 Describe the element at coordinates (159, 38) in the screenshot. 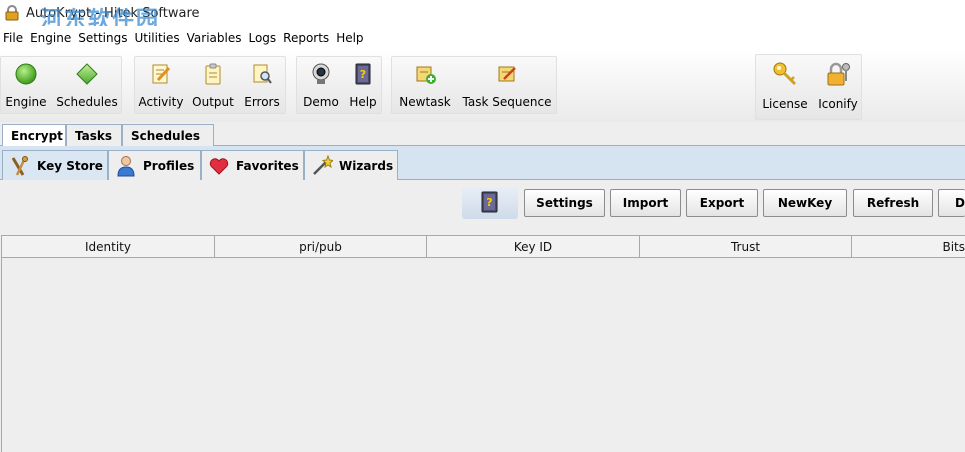

I see `menu-utilities: Utilities` at that location.